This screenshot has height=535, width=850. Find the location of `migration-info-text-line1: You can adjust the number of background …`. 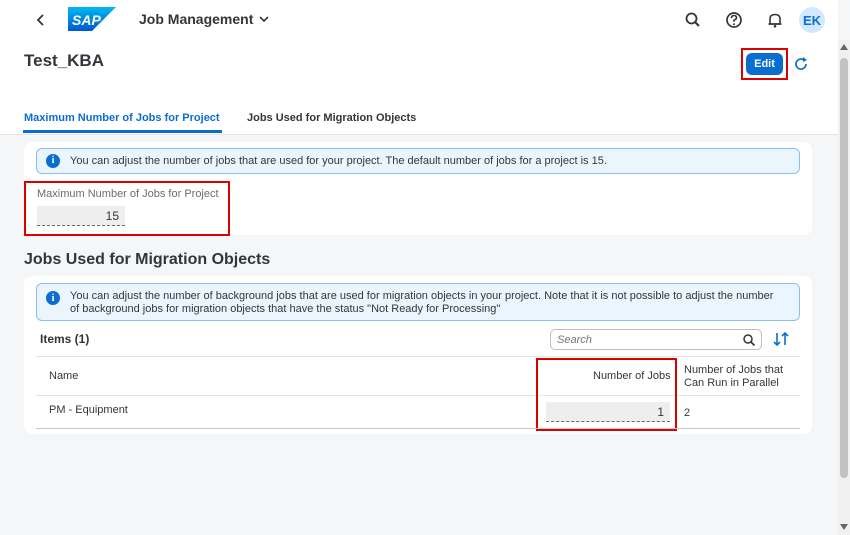

migration-info-text-line1: You can adjust the number of background … is located at coordinates (422, 296).